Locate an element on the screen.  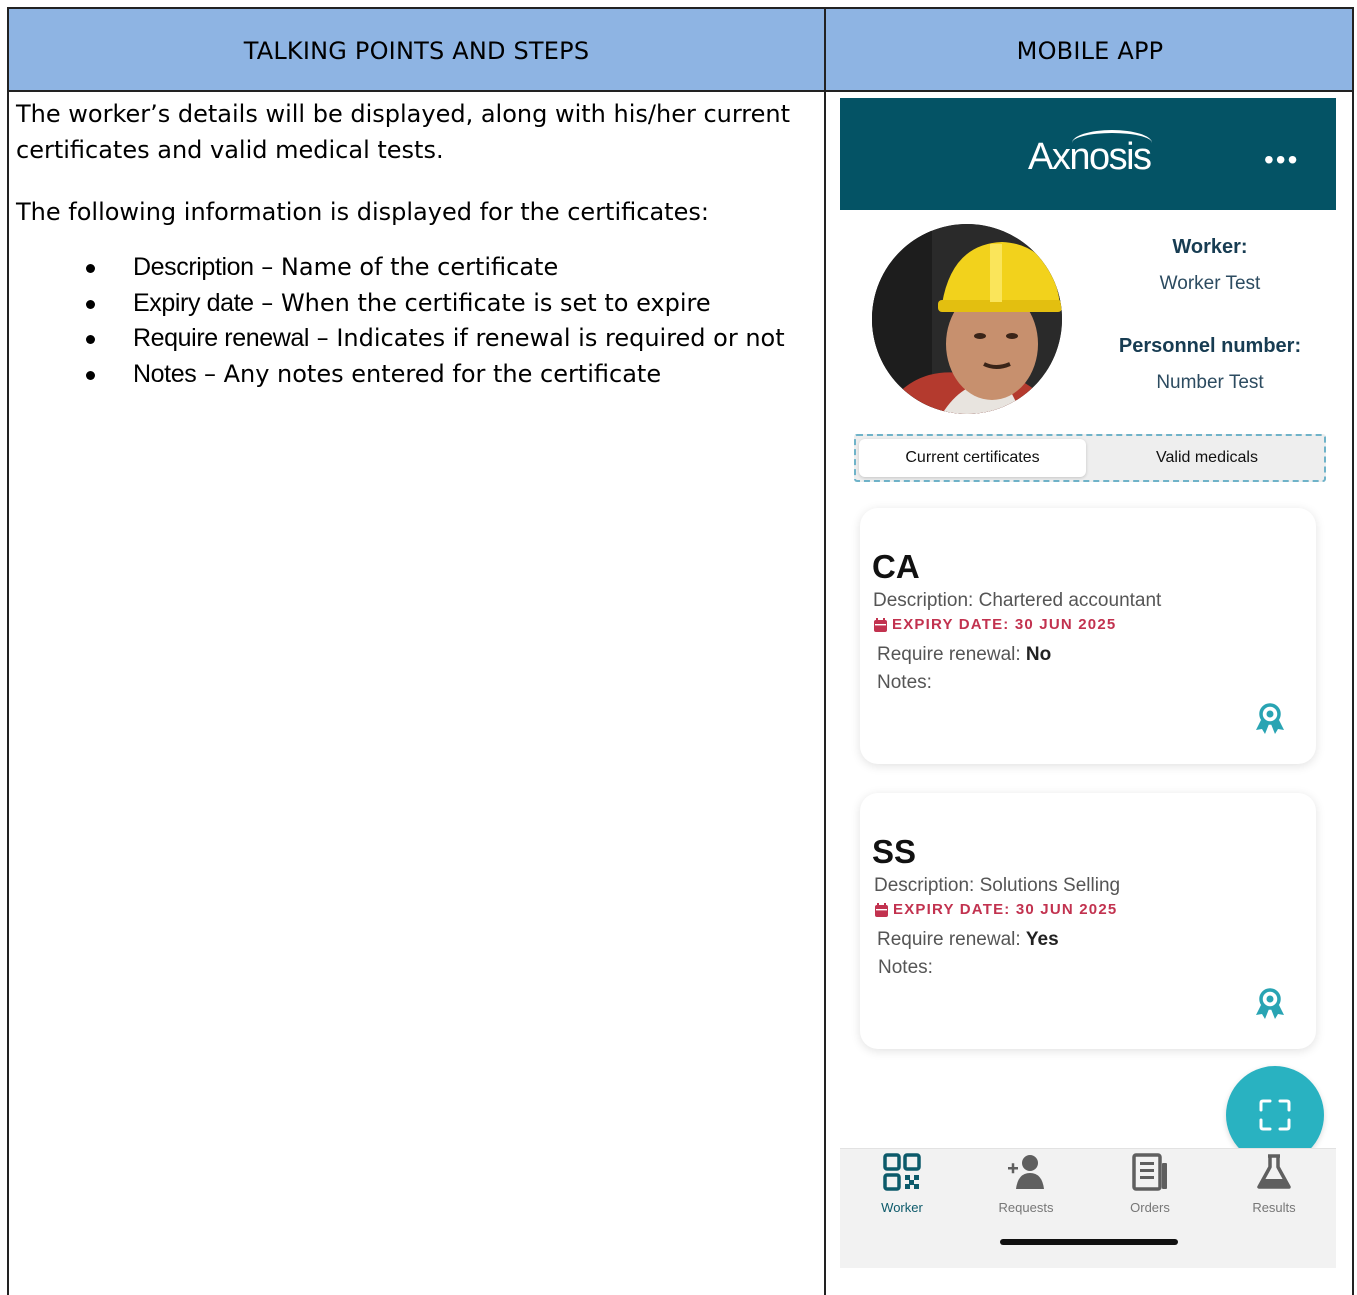
table-header-row: TALKING POINTS AND STEPS MOBILE APP is located at coordinates (680, 50).